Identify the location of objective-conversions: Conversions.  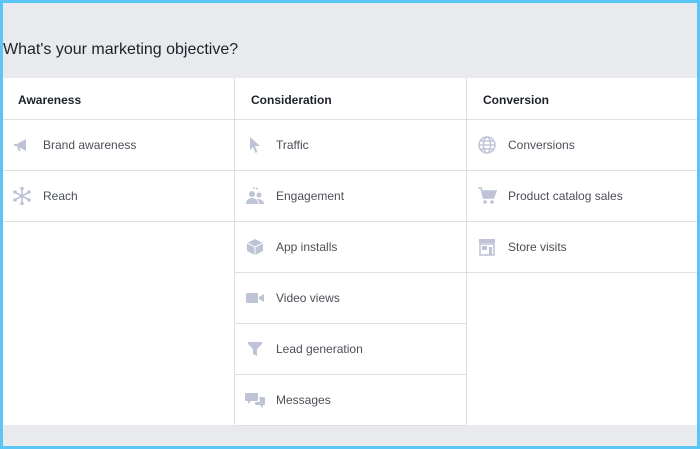
(582, 145).